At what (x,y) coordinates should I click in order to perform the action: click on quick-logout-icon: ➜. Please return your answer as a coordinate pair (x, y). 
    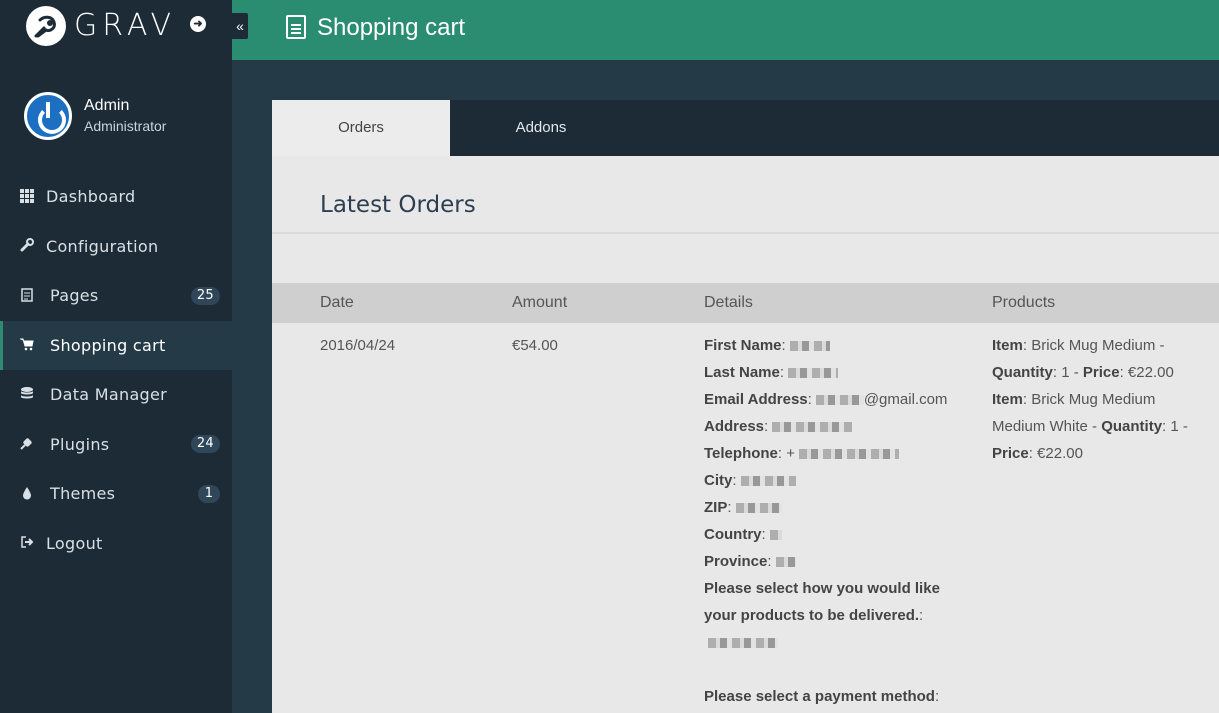
    Looking at the image, I should click on (198, 24).